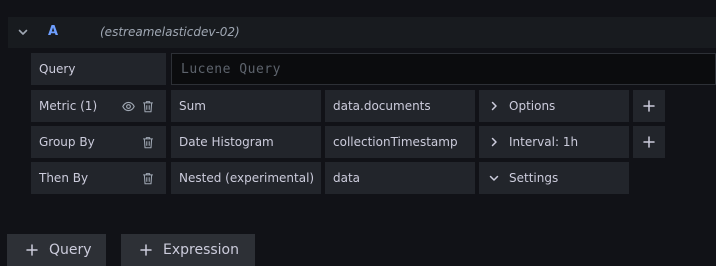  What do you see at coordinates (382, 106) in the screenshot?
I see `metric-field-value: data.documents` at bounding box center [382, 106].